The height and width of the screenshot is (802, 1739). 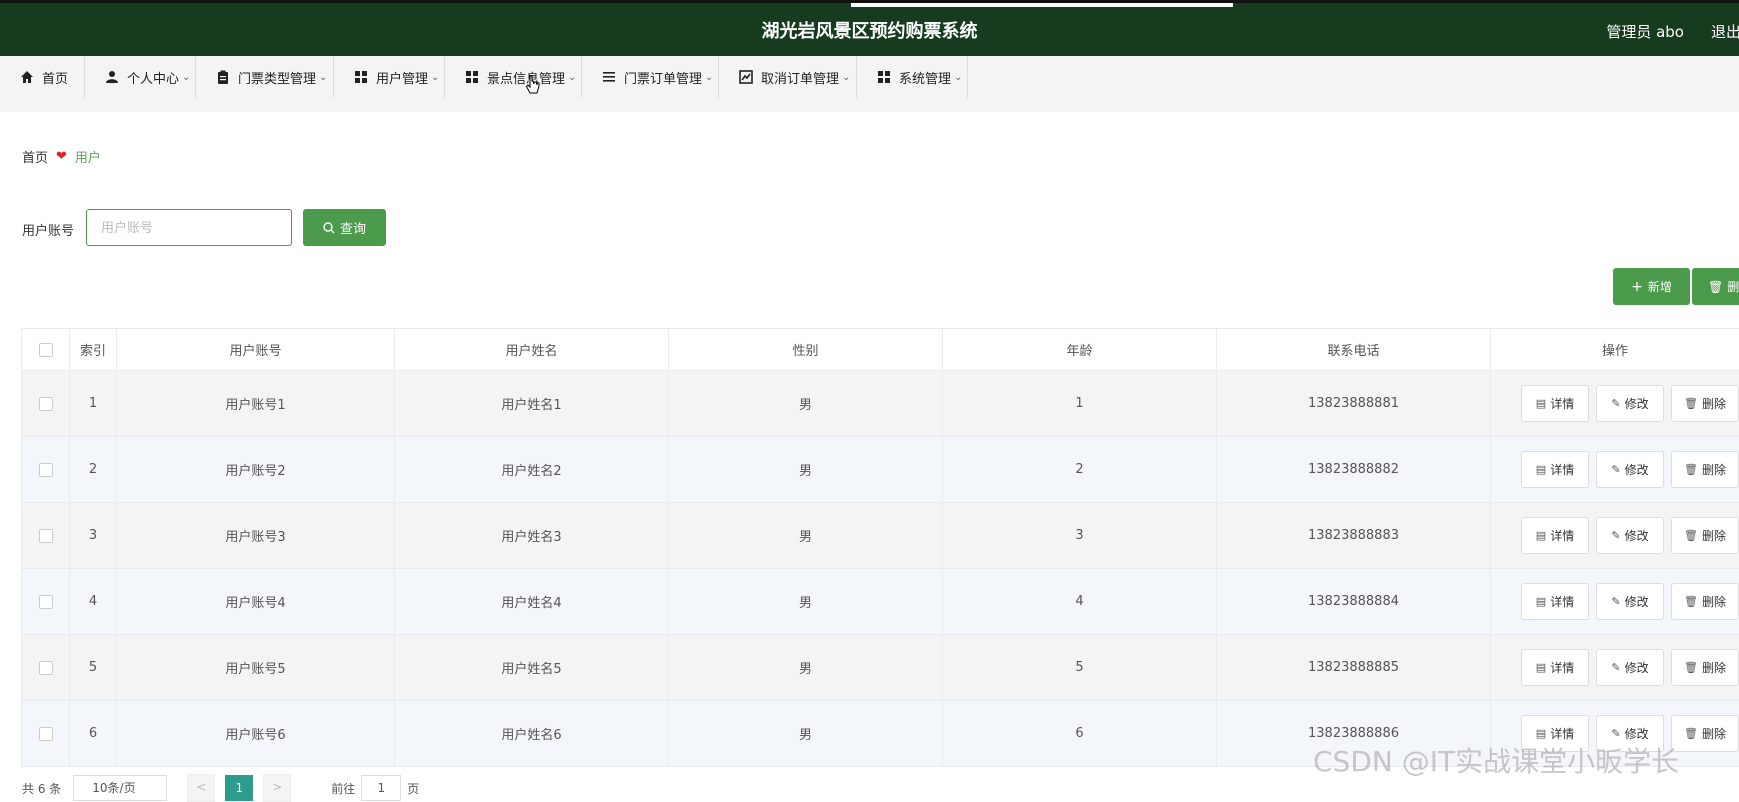 I want to click on search-icon, so click(x=329, y=228).